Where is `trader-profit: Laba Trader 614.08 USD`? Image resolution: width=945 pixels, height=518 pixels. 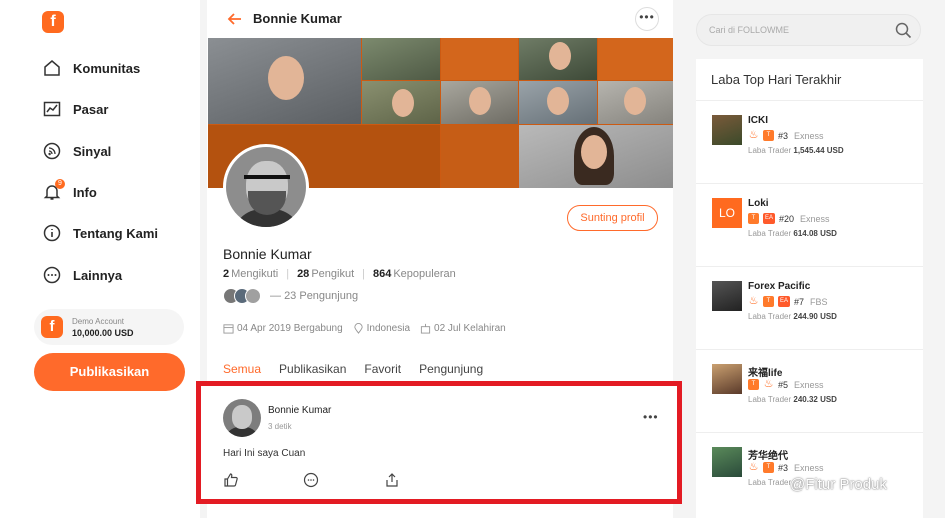 trader-profit: Laba Trader 614.08 USD is located at coordinates (792, 233).